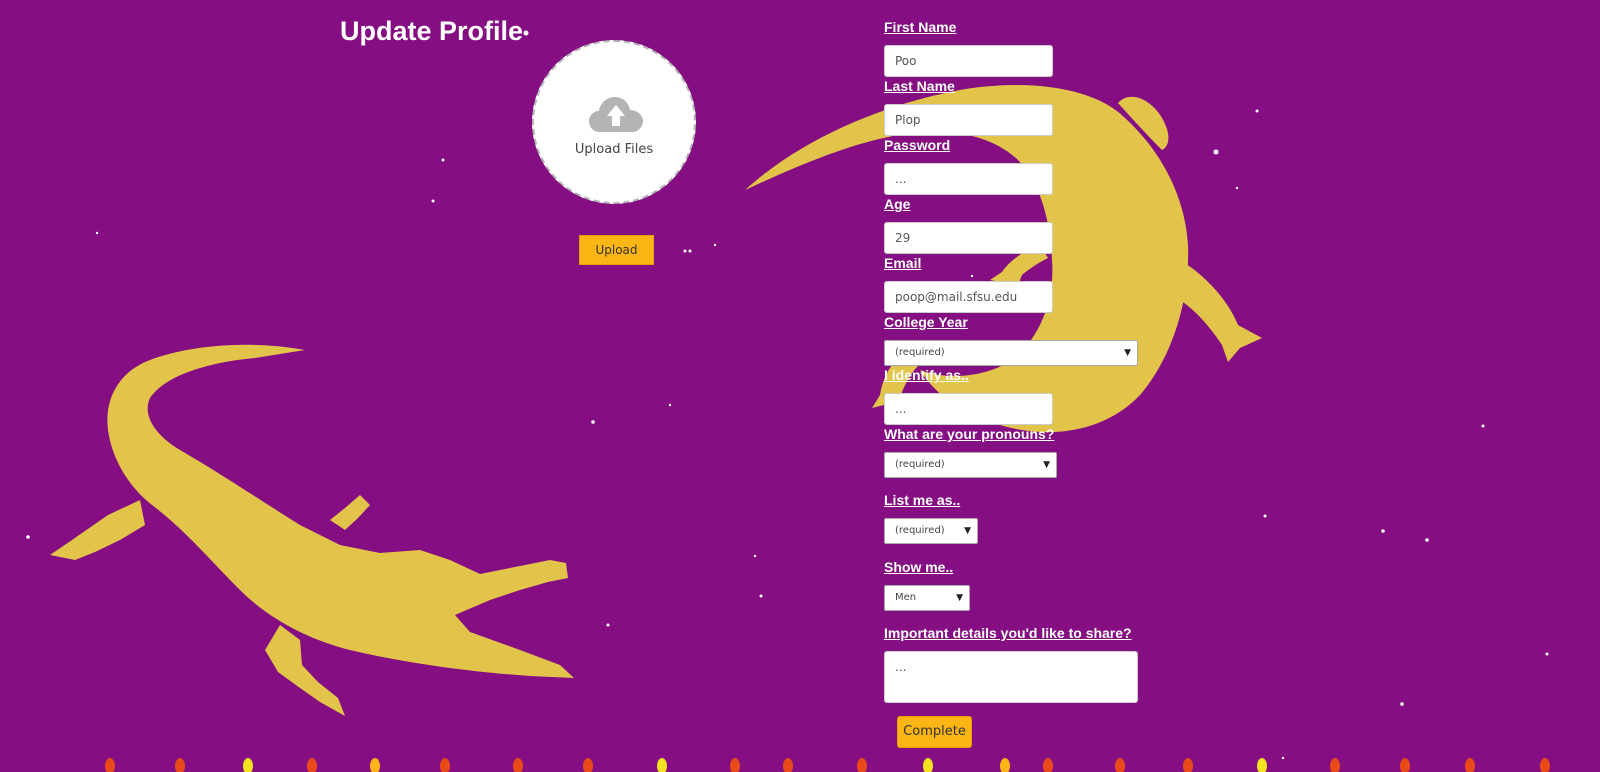 This screenshot has height=772, width=1600. Describe the element at coordinates (616, 250) in the screenshot. I see `upload-button: Upload` at that location.